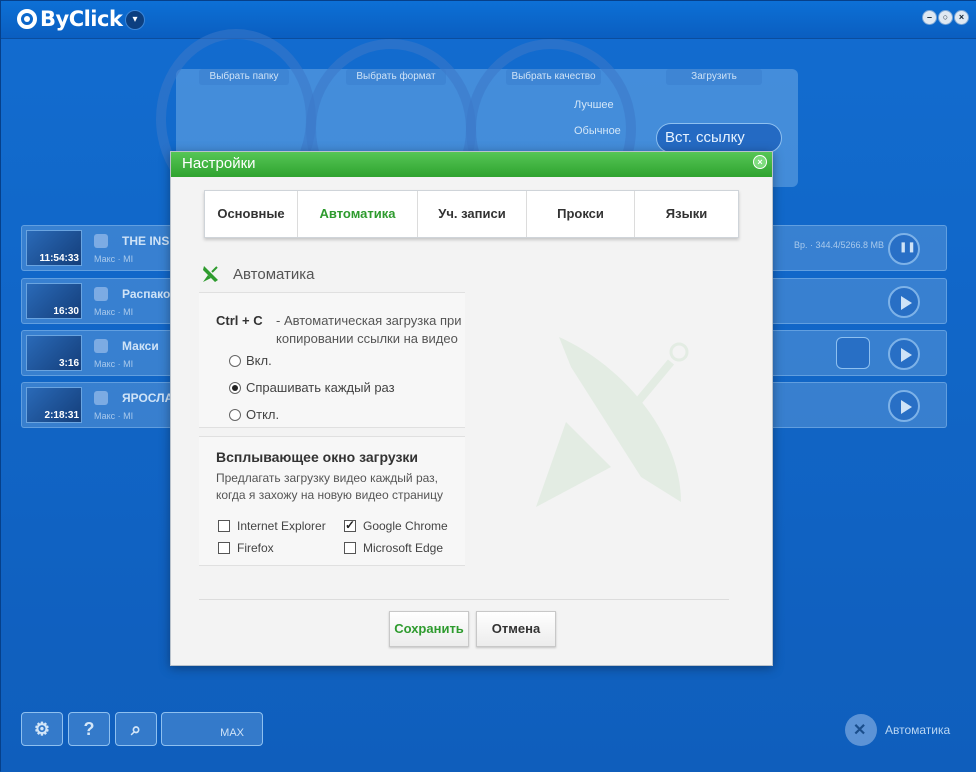  What do you see at coordinates (350, 525) in the screenshot?
I see `checkbox-checked` at bounding box center [350, 525].